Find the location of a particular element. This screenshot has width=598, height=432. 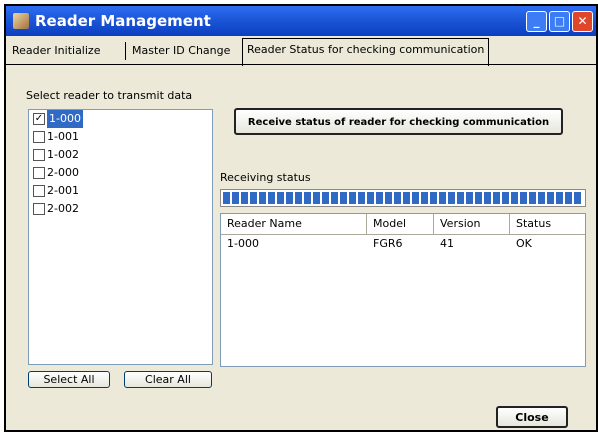

cell-model: FGR6 is located at coordinates (388, 243).